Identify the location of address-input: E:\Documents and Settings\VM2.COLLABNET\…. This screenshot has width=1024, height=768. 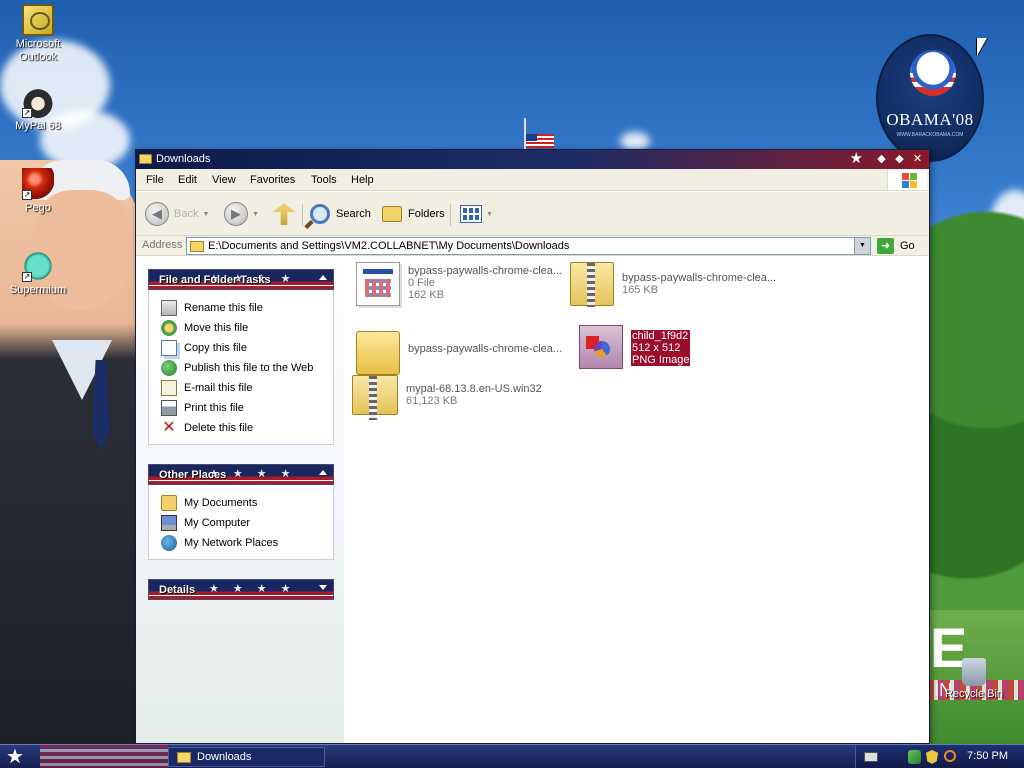
(528, 246).